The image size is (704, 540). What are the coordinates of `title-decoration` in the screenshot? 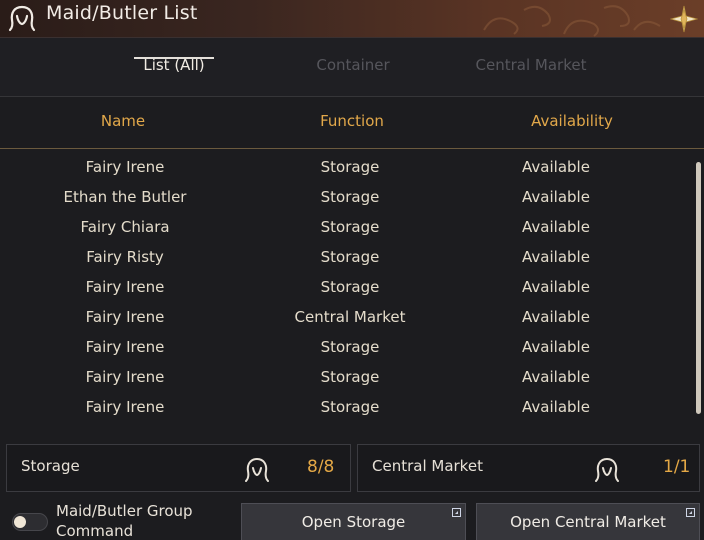 It's located at (572, 21).